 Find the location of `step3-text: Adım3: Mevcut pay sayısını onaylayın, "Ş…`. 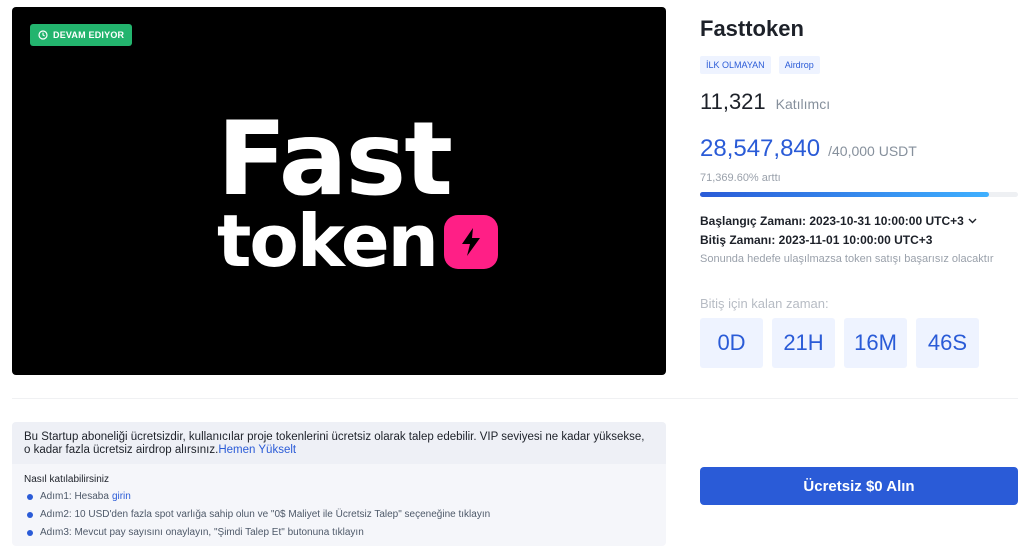

step3-text: Adım3: Mevcut pay sayısını onaylayın, "Ş… is located at coordinates (202, 532).